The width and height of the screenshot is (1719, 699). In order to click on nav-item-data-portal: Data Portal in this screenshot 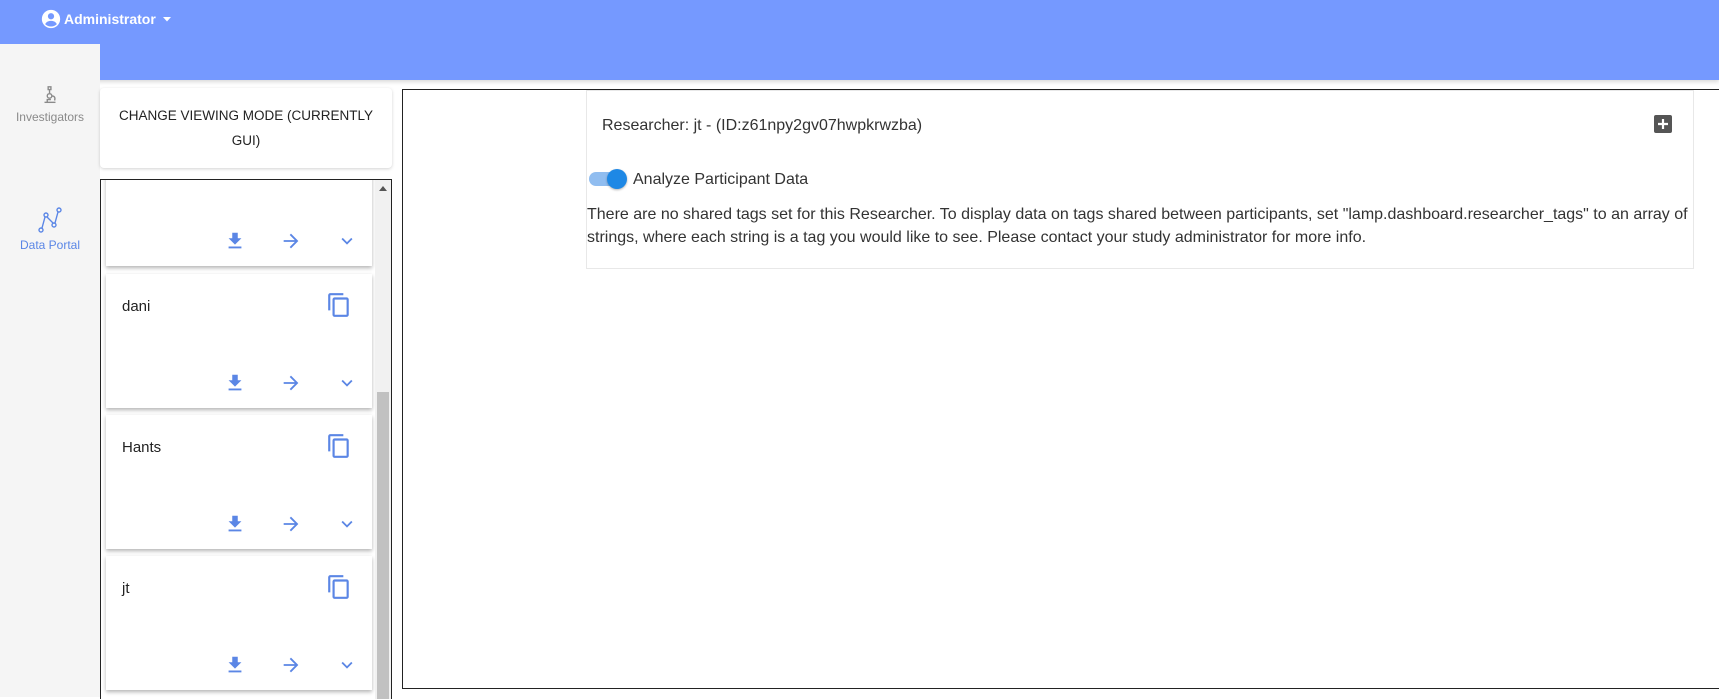, I will do `click(50, 229)`.